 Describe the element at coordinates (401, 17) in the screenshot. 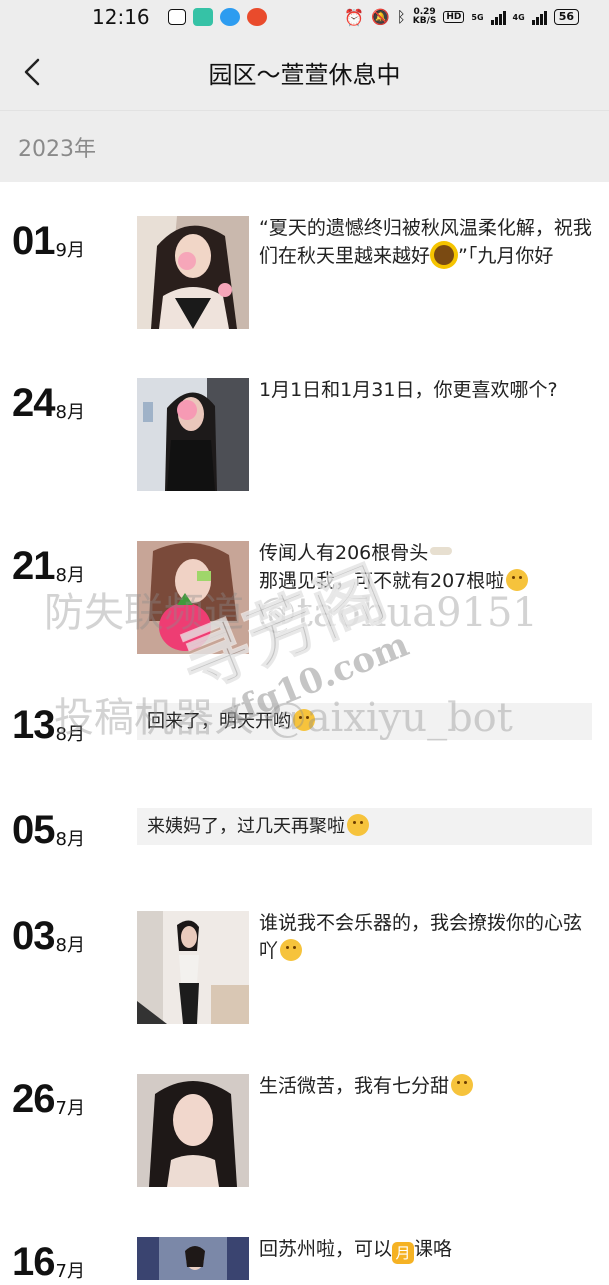

I see `bluetooth-icon: ᛒ` at that location.